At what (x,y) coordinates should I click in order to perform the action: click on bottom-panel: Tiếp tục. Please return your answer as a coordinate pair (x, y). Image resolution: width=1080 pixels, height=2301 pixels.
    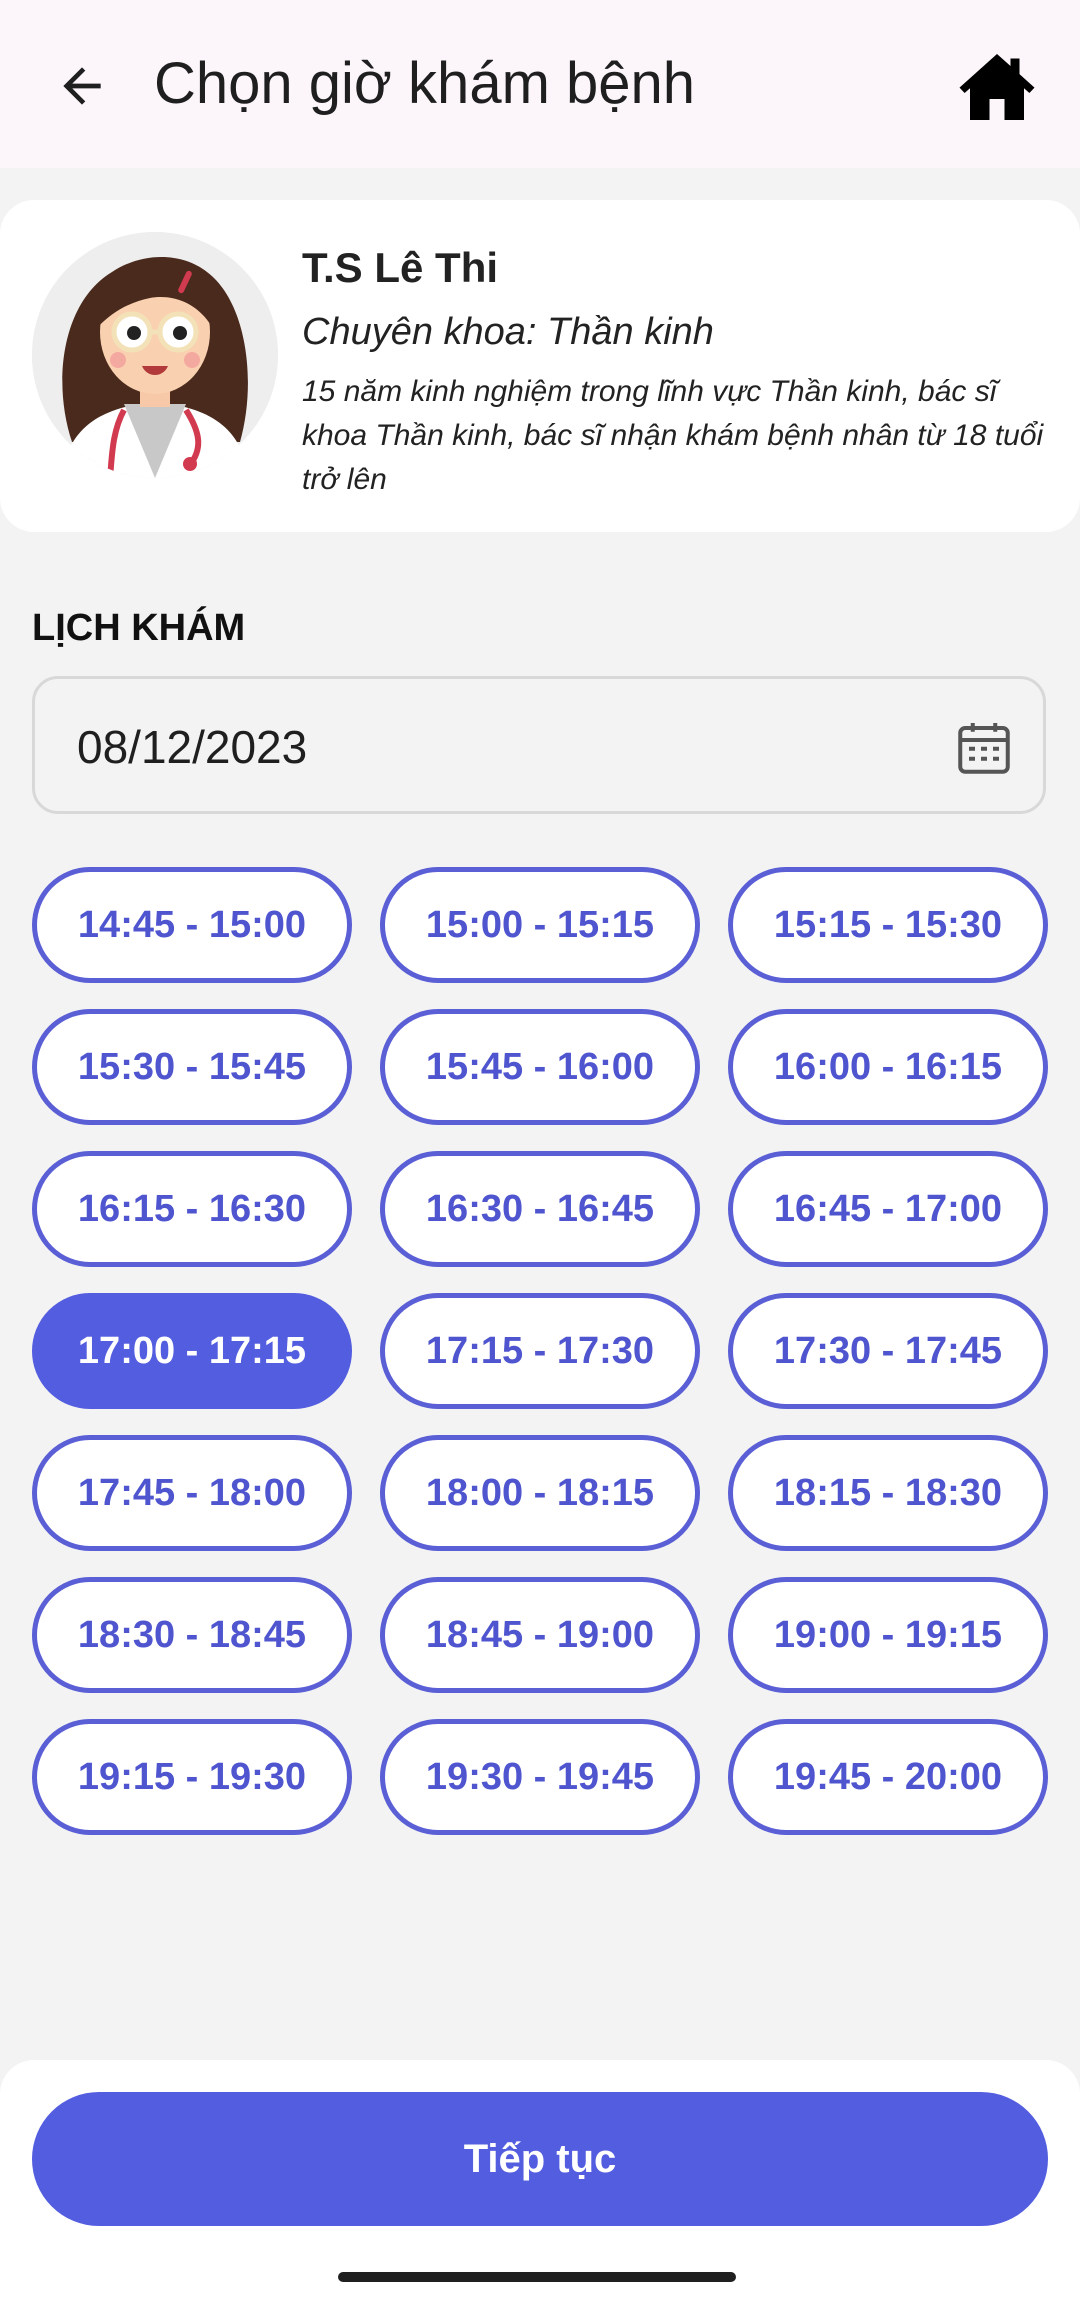
    Looking at the image, I should click on (540, 2180).